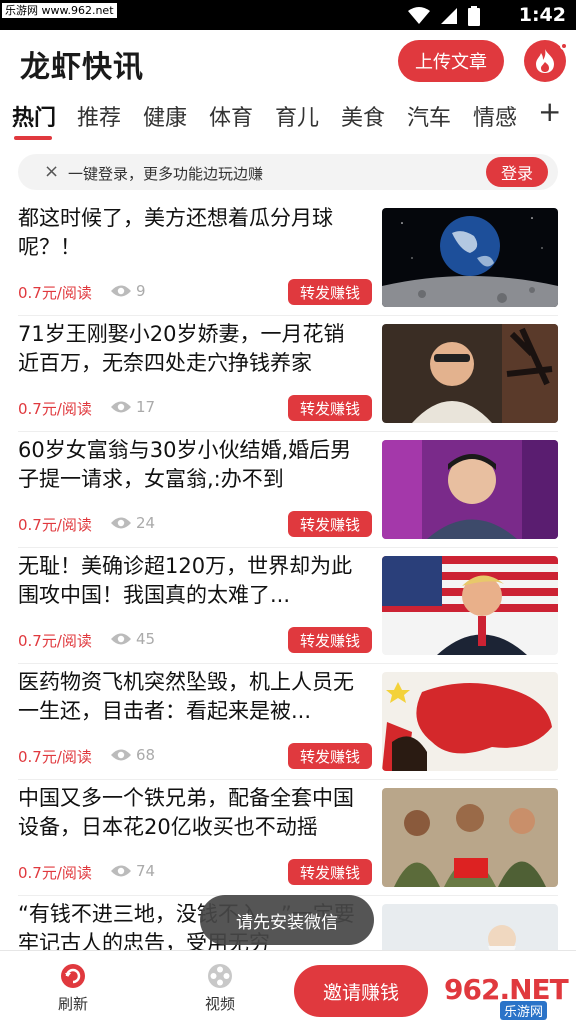  What do you see at coordinates (191, 813) in the screenshot?
I see `article-title: 中国又多一个铁兄弟，配备全套中国设备，日本花20亿收买也不动摇` at bounding box center [191, 813].